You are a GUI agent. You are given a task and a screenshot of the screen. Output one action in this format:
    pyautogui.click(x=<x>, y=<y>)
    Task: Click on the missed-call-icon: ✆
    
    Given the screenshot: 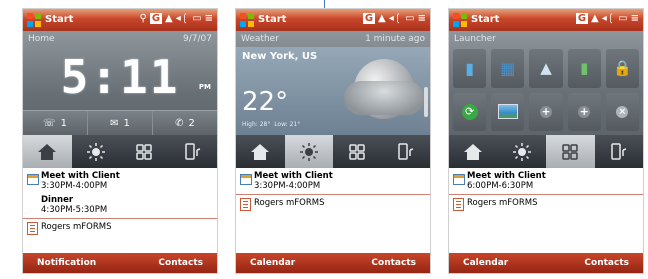 What is the action you would take?
    pyautogui.click(x=179, y=123)
    